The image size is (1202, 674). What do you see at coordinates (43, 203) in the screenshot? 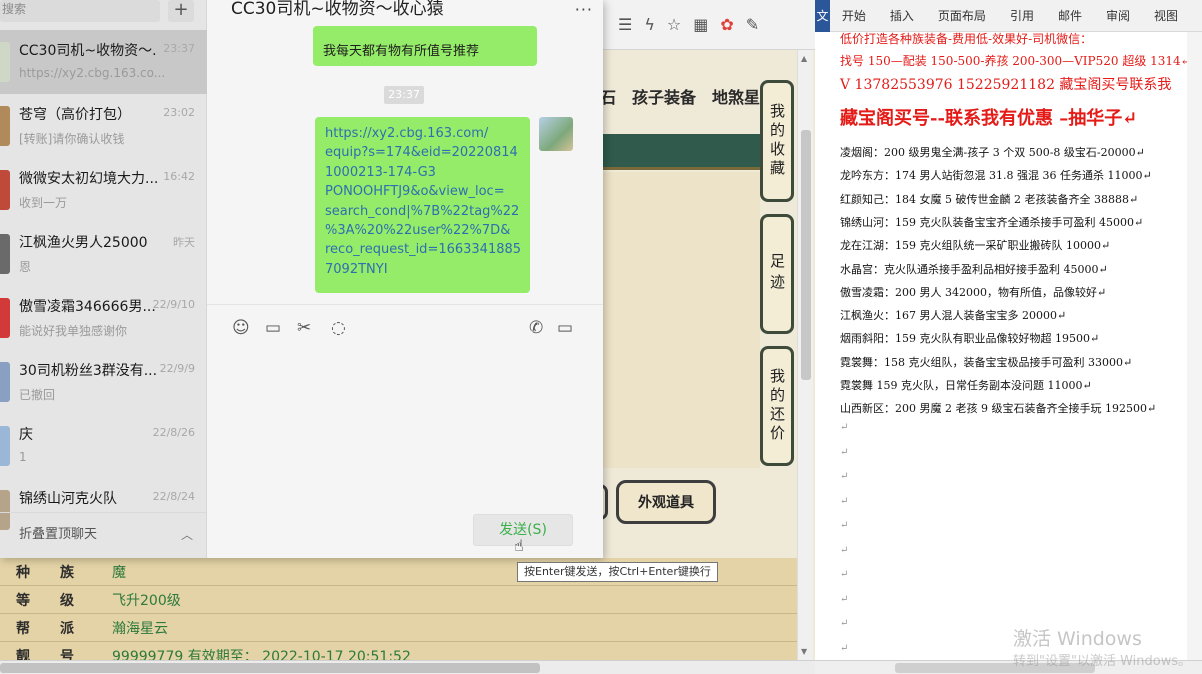
I see `chat-preview: 收到一万` at bounding box center [43, 203].